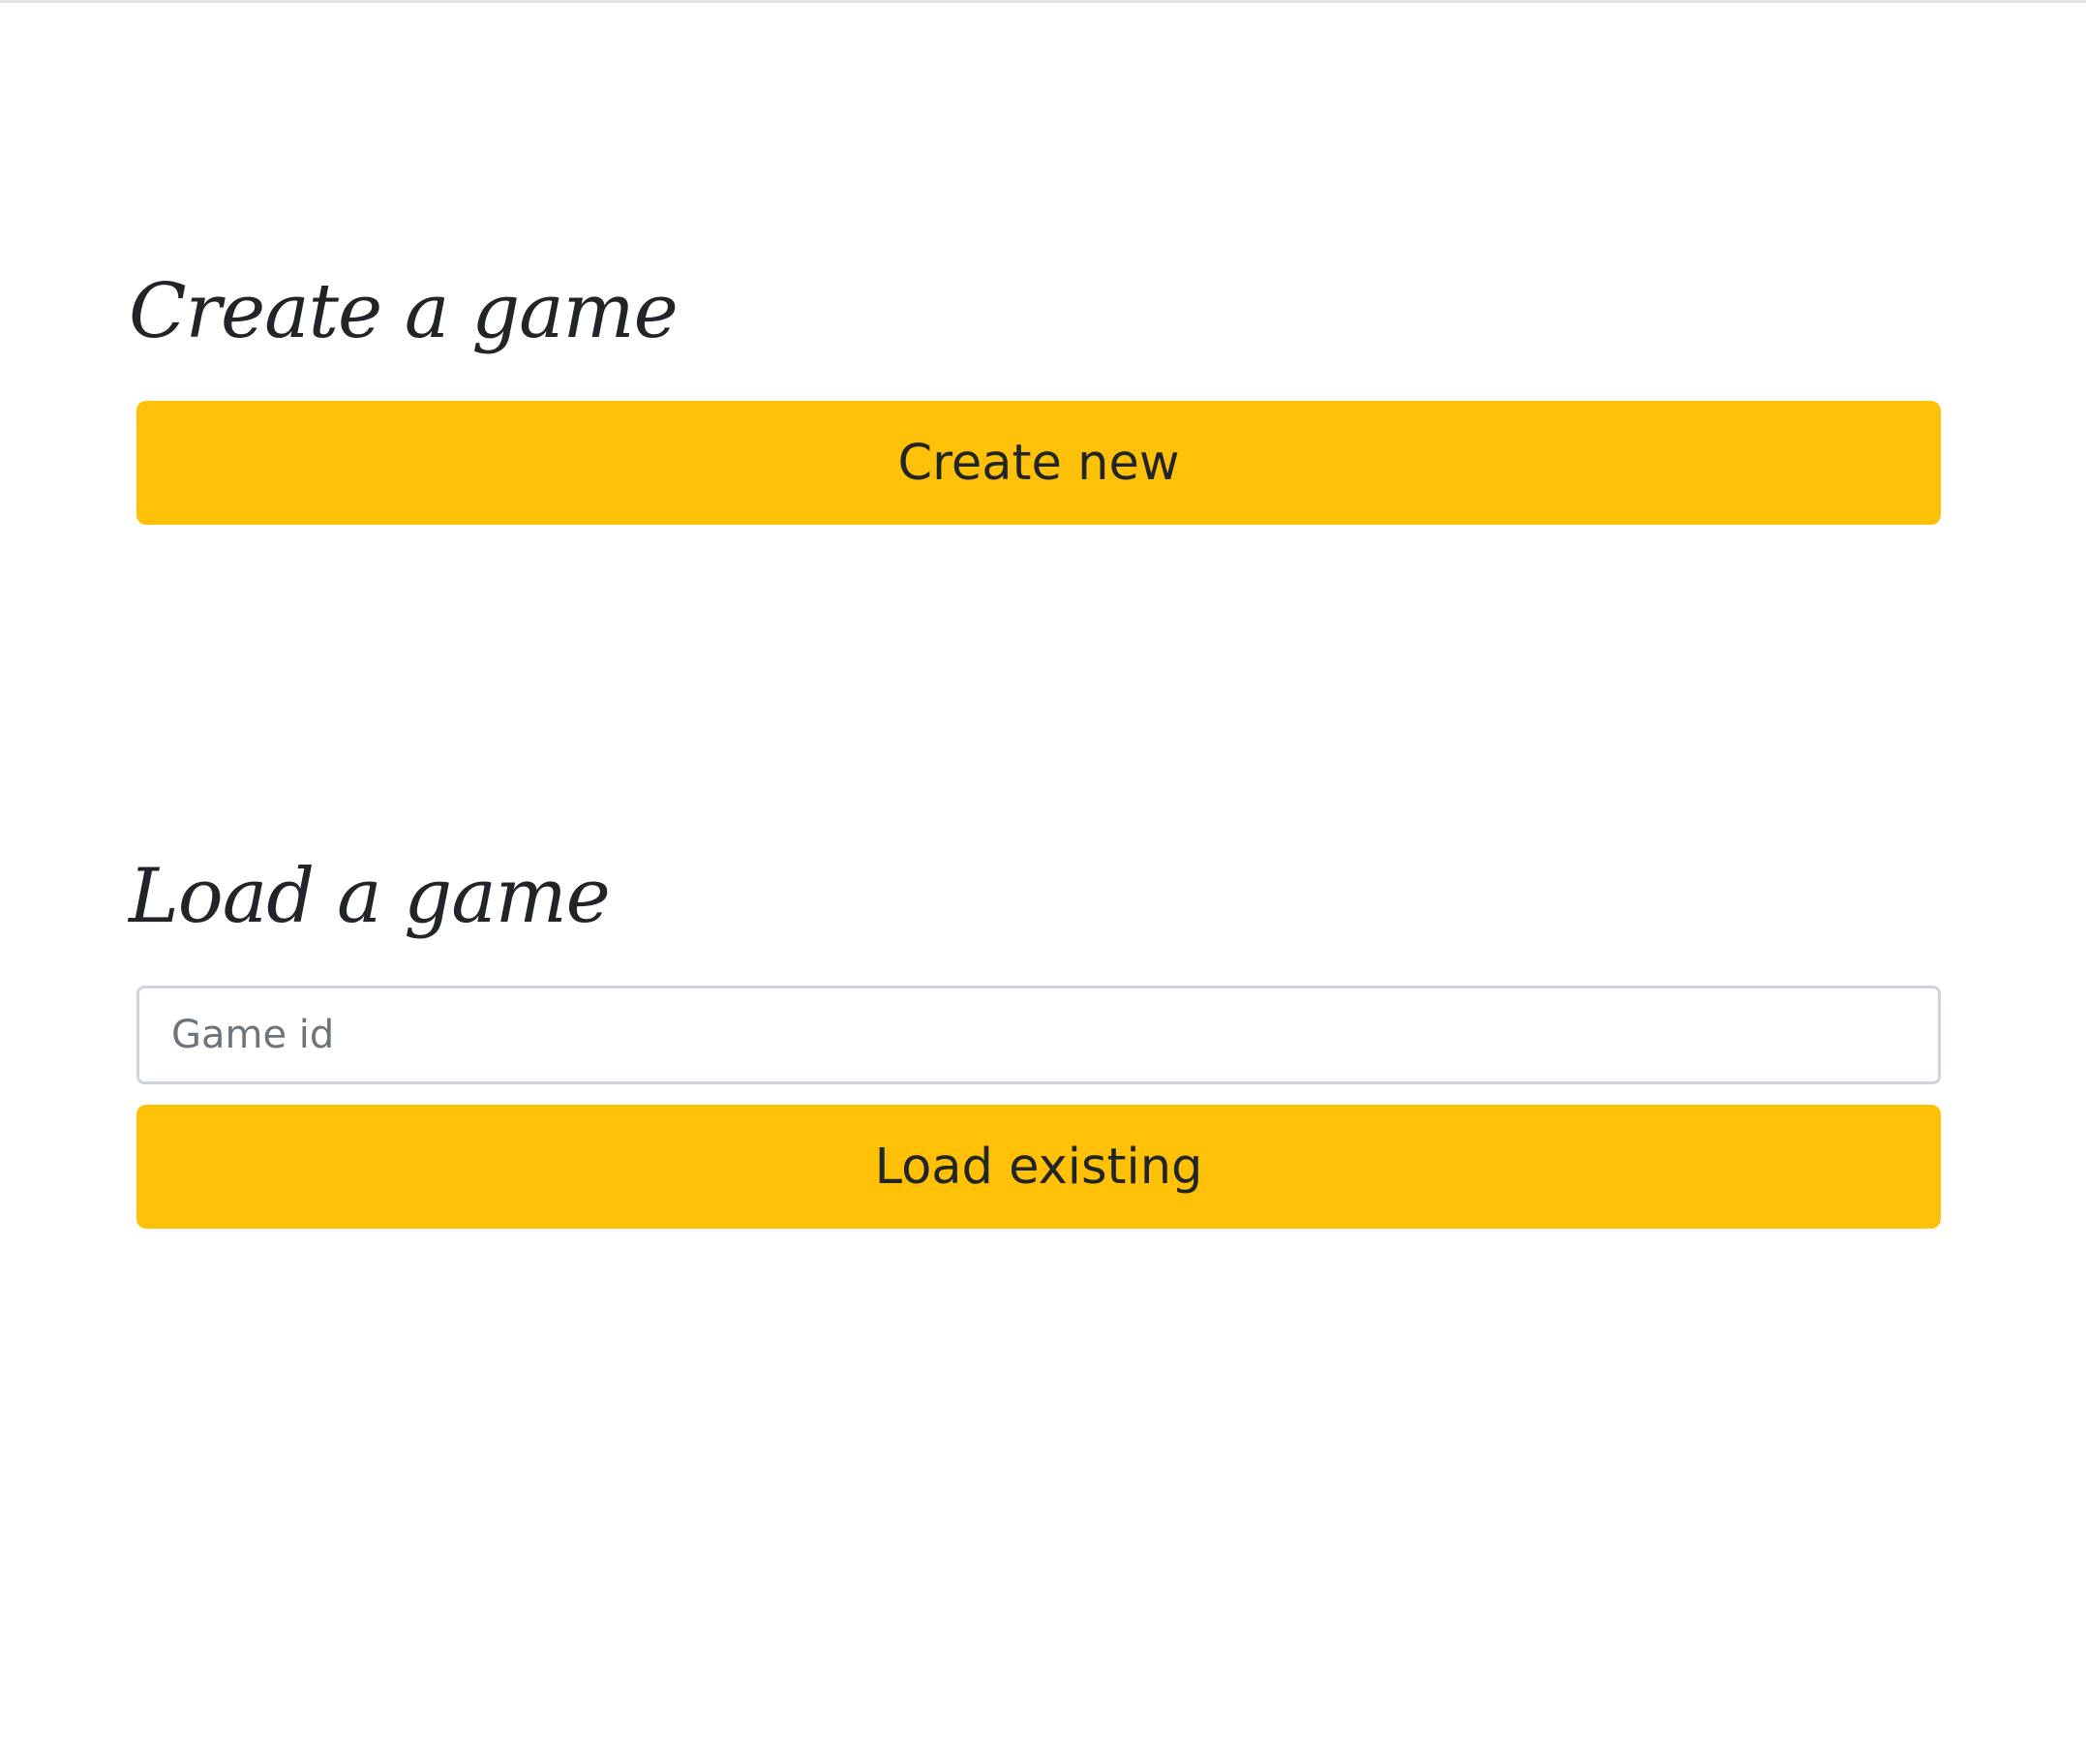 This screenshot has height=1764, width=2086. I want to click on load-existing-button: Load existing, so click(1038, 1167).